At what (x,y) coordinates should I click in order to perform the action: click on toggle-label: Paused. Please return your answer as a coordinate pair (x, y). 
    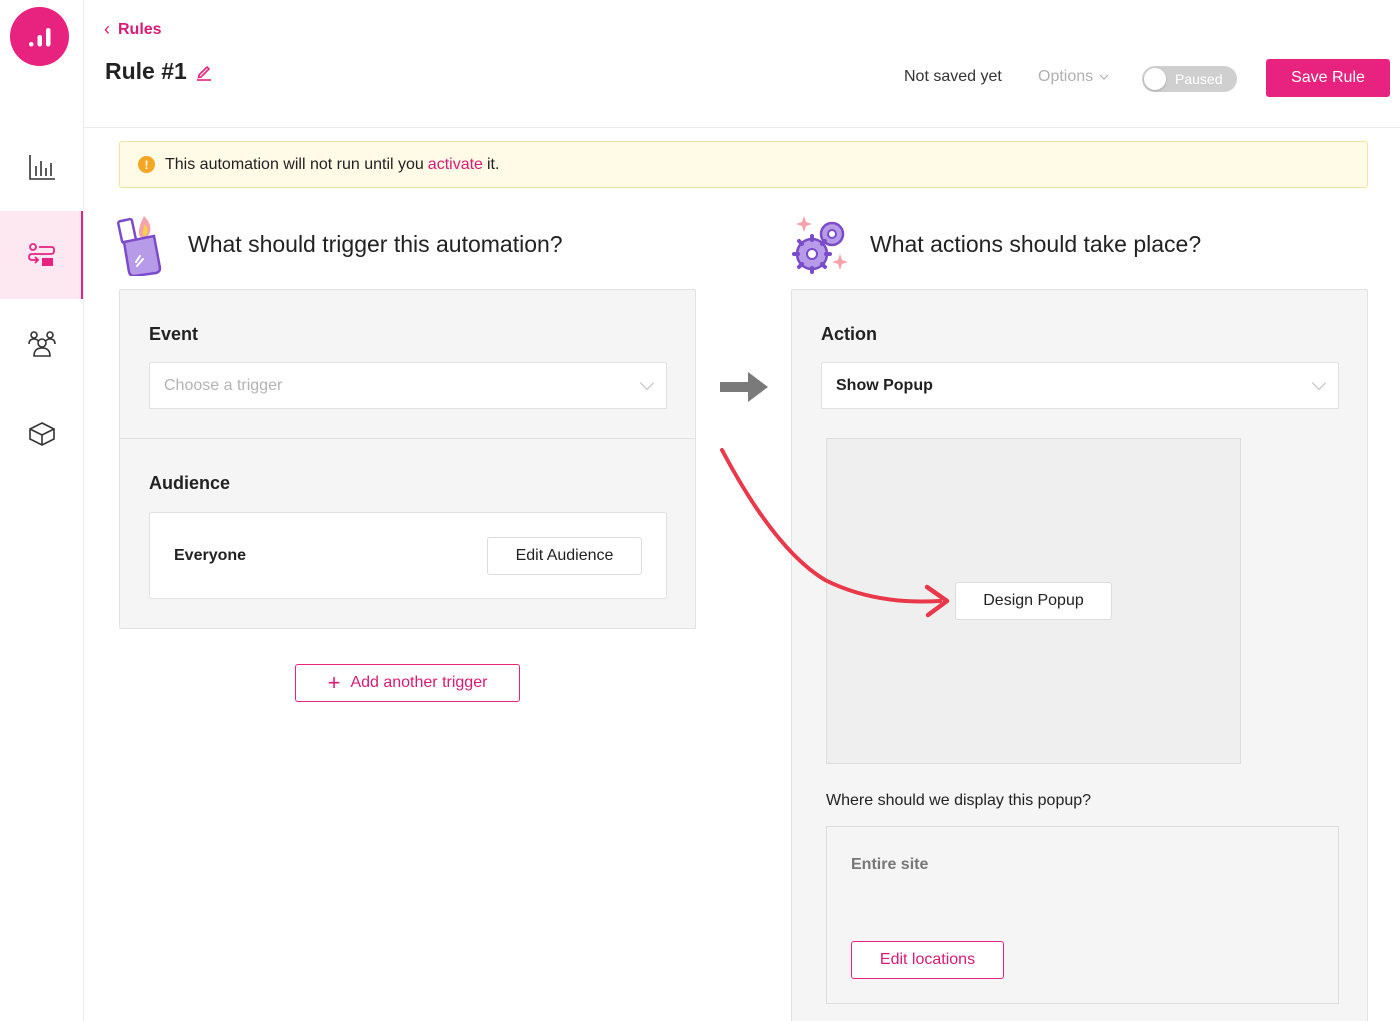
    Looking at the image, I should click on (1199, 79).